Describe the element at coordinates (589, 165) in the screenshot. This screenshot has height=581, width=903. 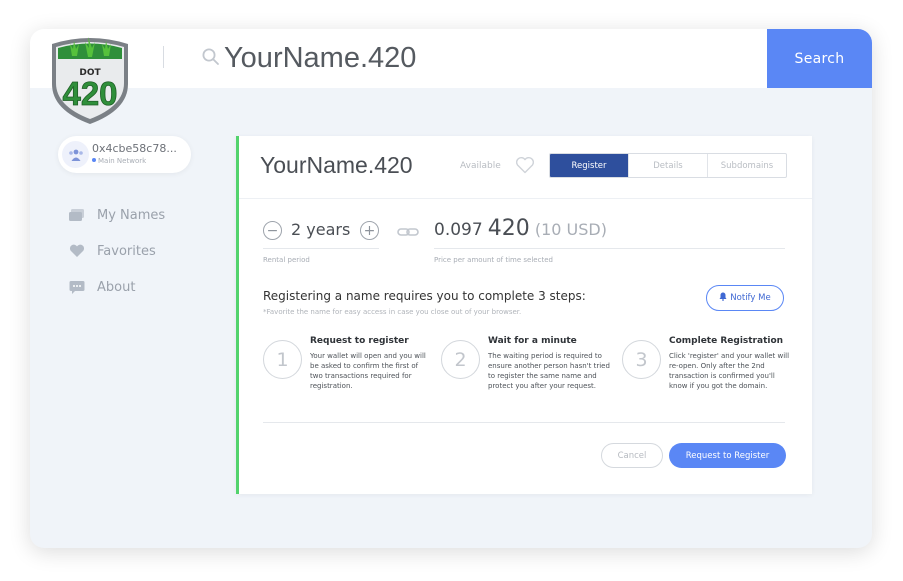
I see `tab-register: Register` at that location.